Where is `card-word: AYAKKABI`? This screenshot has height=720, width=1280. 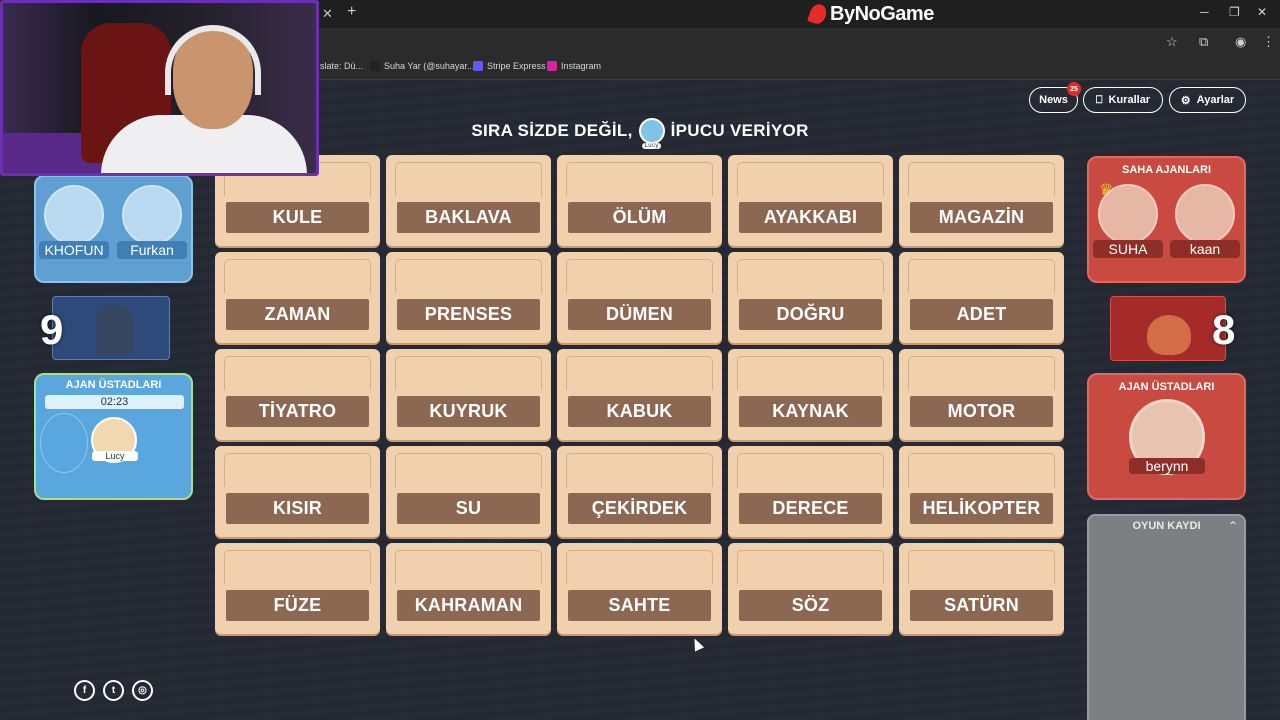
card-word: AYAKKABI is located at coordinates (810, 217).